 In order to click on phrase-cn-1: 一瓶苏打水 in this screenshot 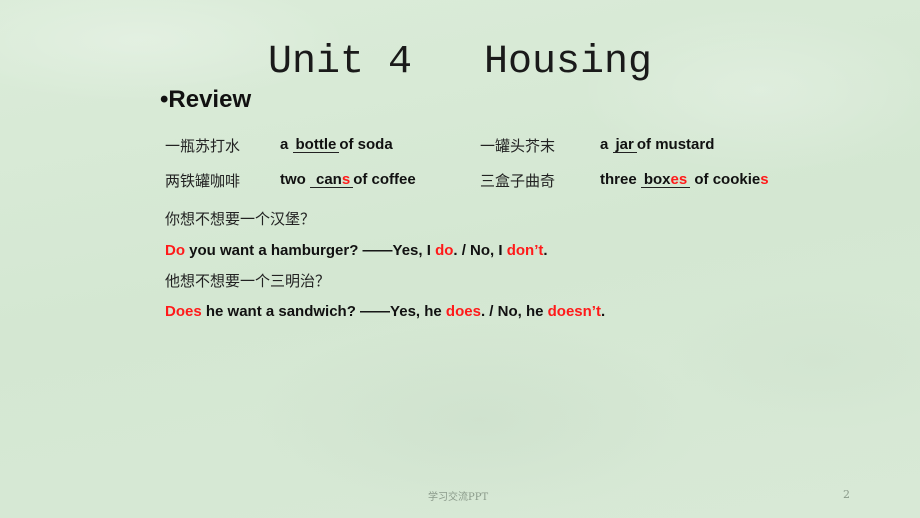, I will do `click(203, 146)`.